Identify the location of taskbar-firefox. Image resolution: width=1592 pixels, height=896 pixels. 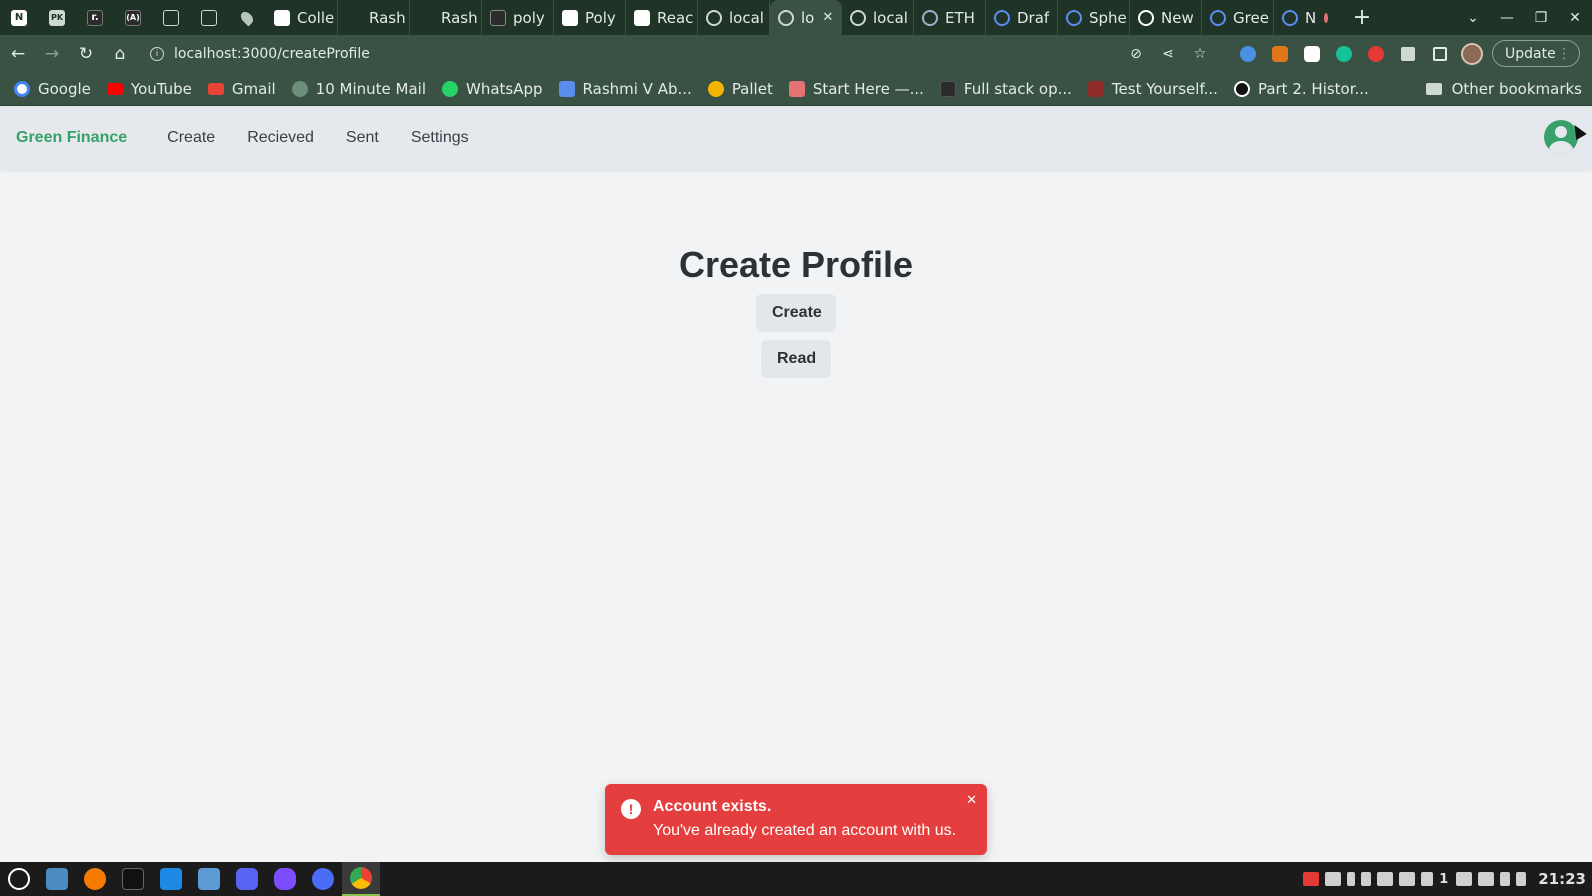
(95, 879).